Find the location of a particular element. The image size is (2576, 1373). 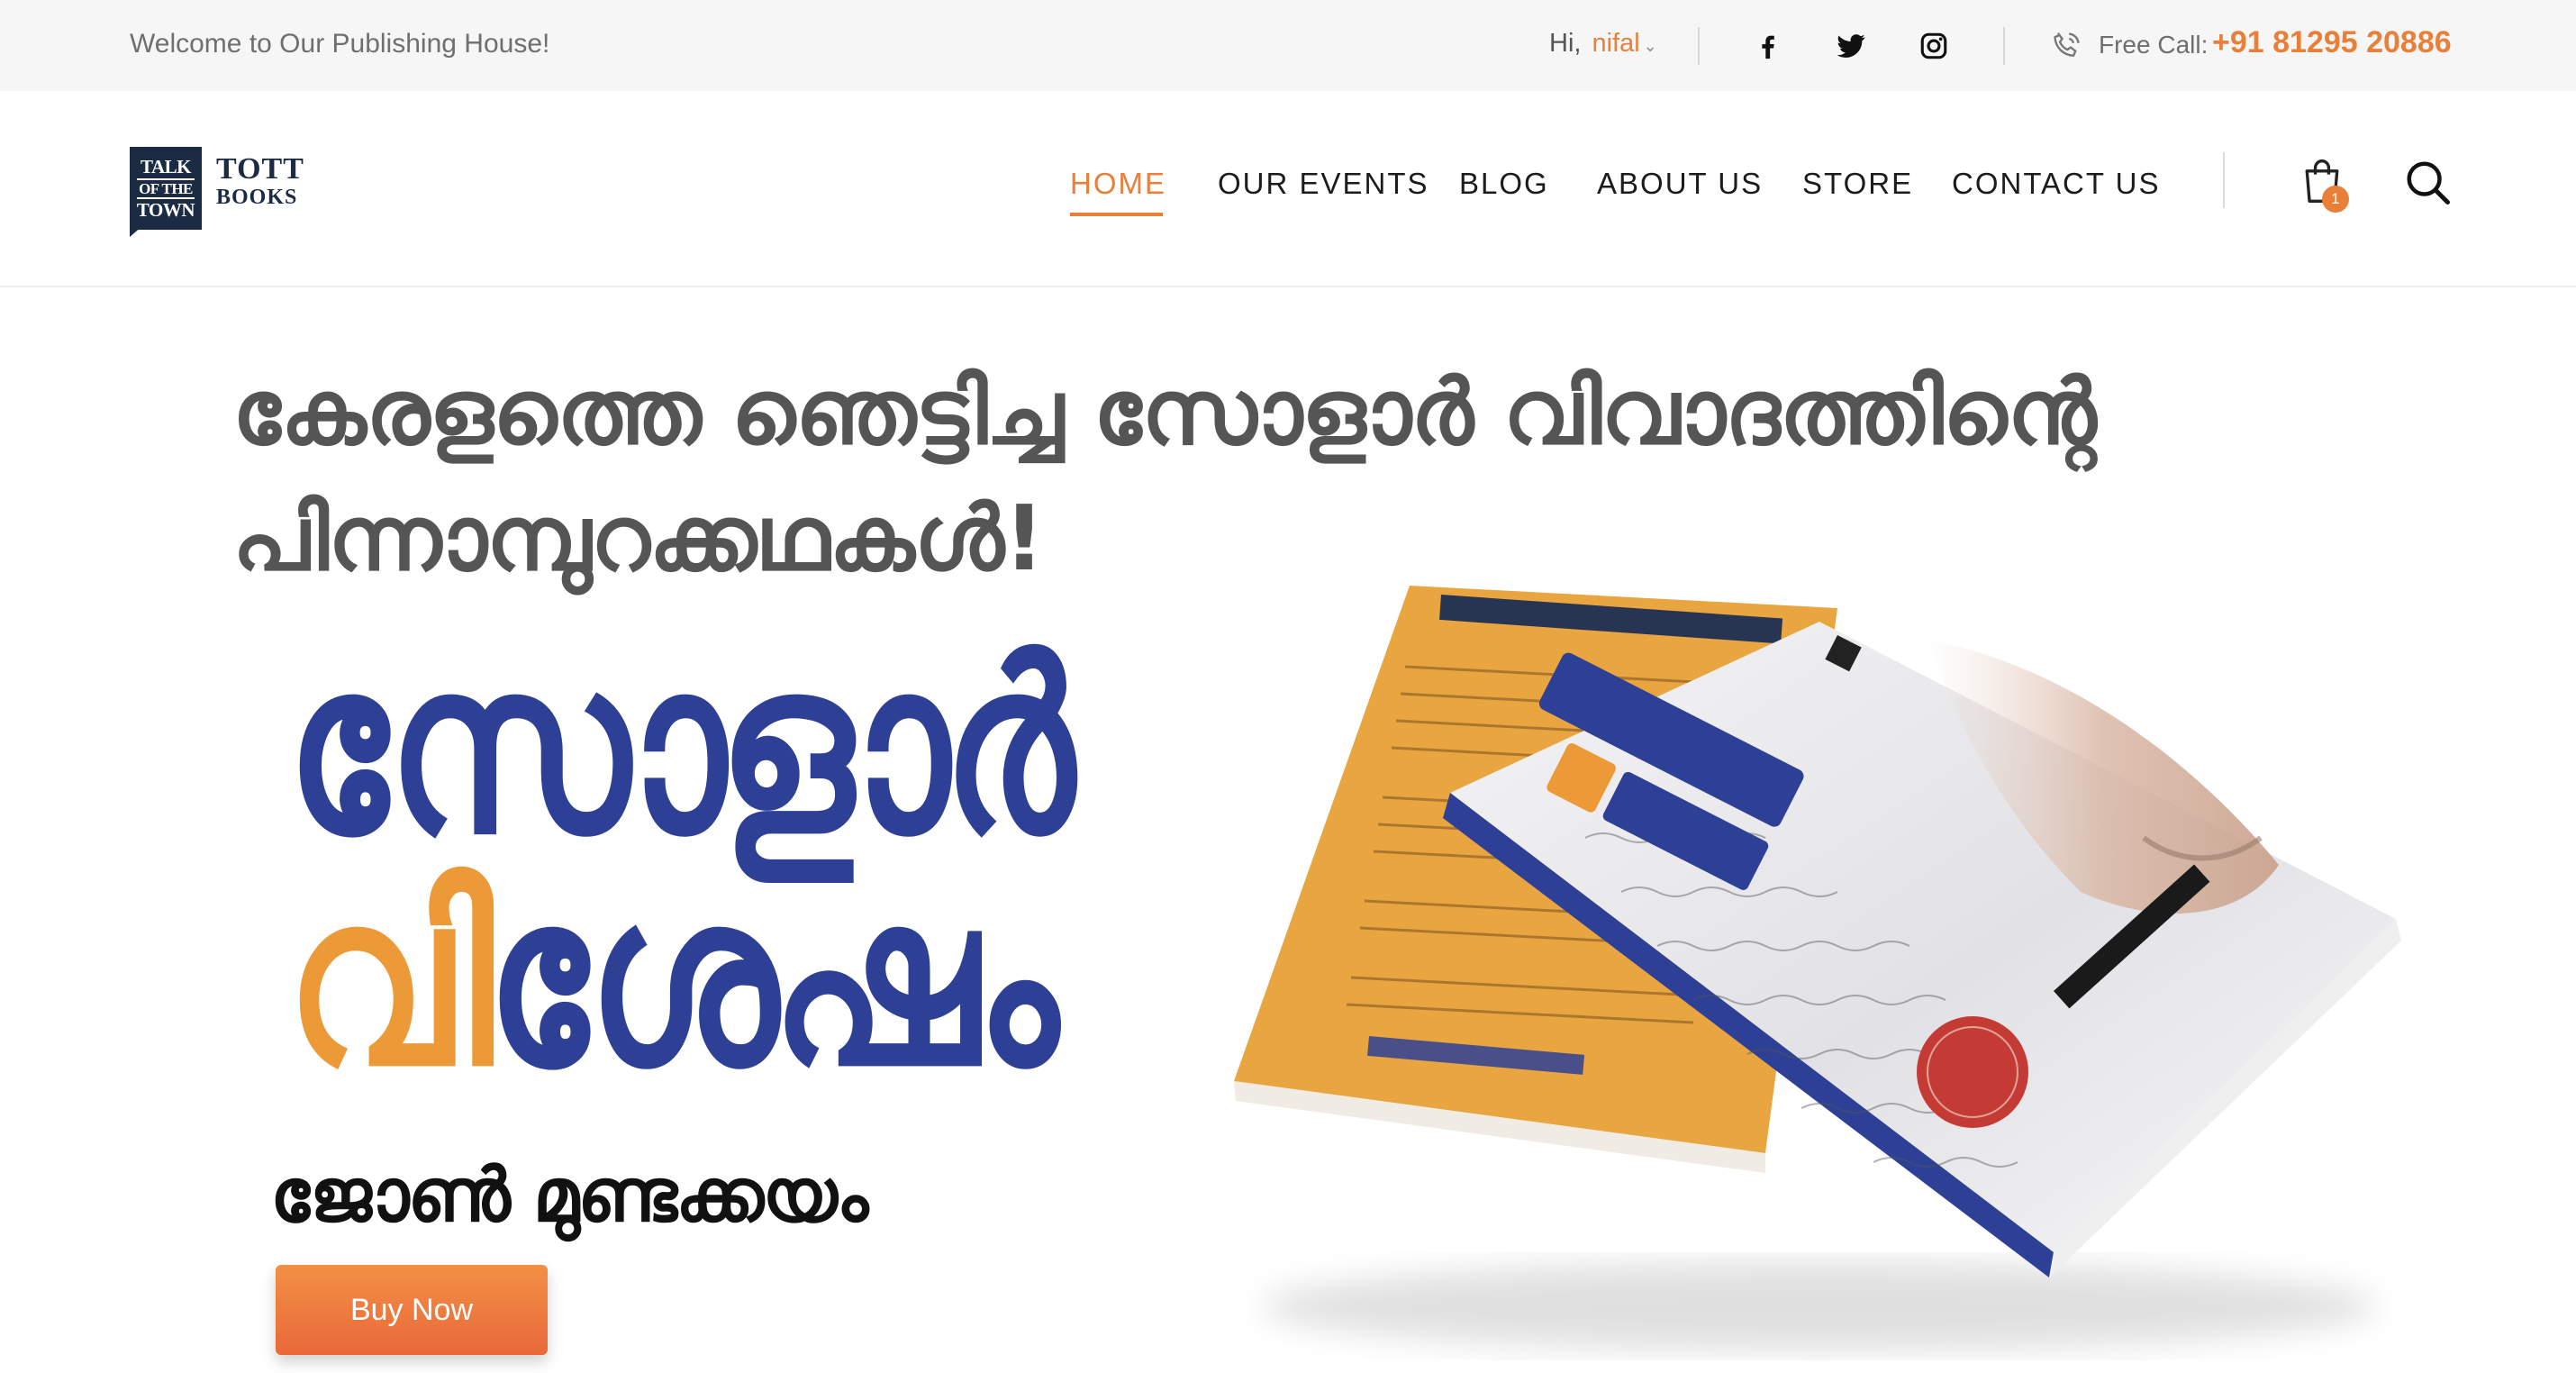

instagram-icon is located at coordinates (1934, 46).